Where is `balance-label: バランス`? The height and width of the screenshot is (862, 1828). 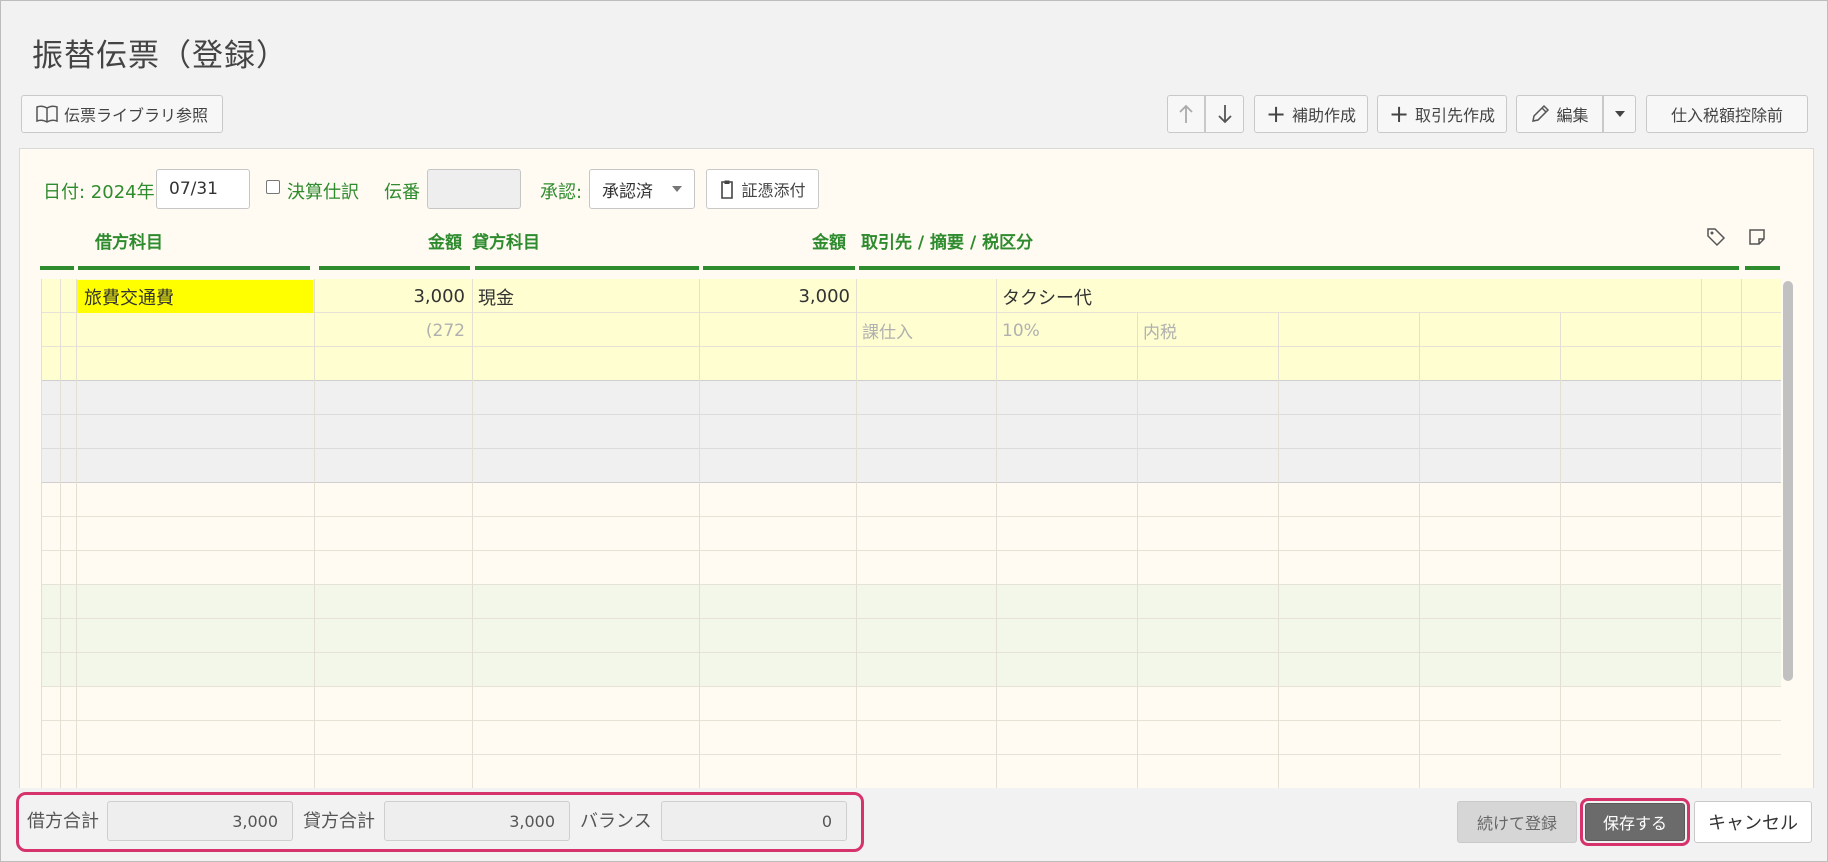 balance-label: バランス is located at coordinates (616, 821).